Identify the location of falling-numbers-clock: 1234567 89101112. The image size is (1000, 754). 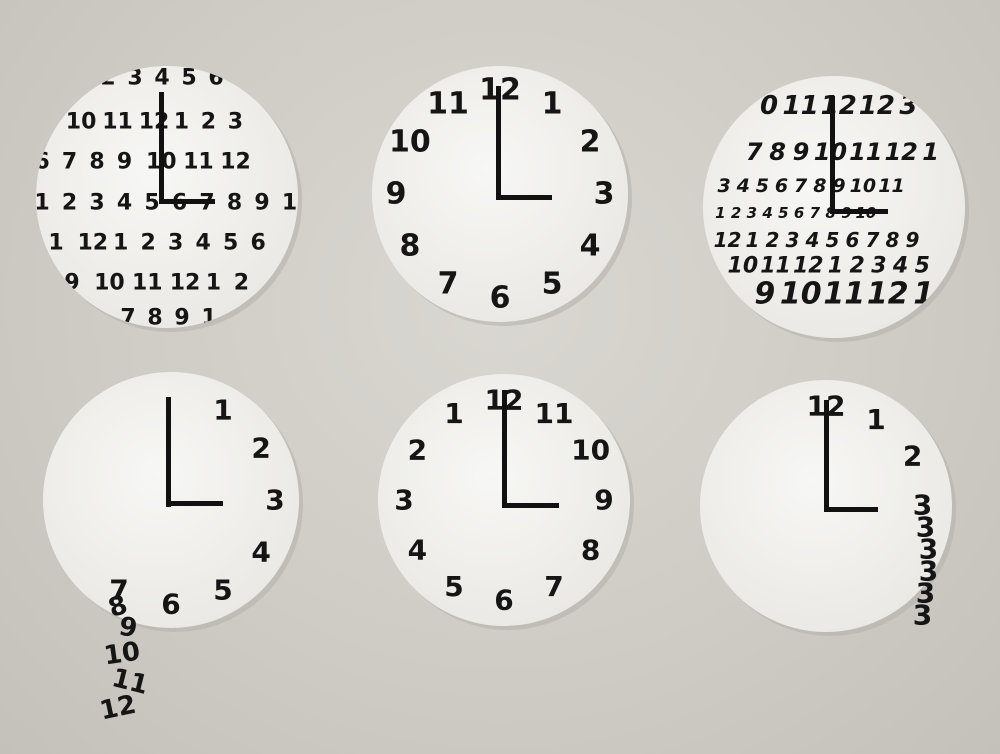
(173, 549).